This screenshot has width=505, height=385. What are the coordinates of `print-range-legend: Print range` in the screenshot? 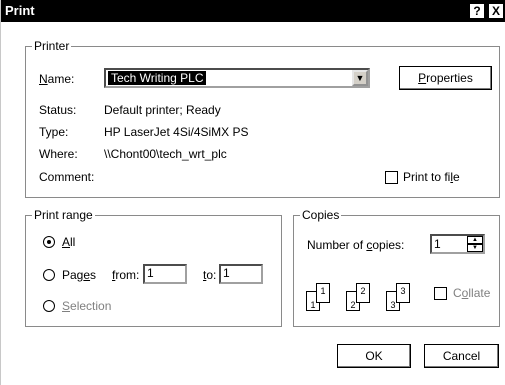 It's located at (63, 215).